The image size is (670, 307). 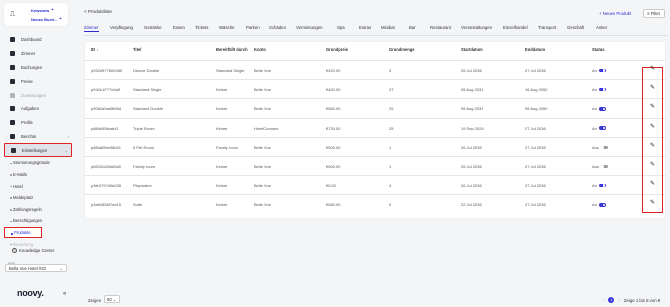 What do you see at coordinates (66, 150) in the screenshot?
I see `chevron-down-icon: ⌄` at bounding box center [66, 150].